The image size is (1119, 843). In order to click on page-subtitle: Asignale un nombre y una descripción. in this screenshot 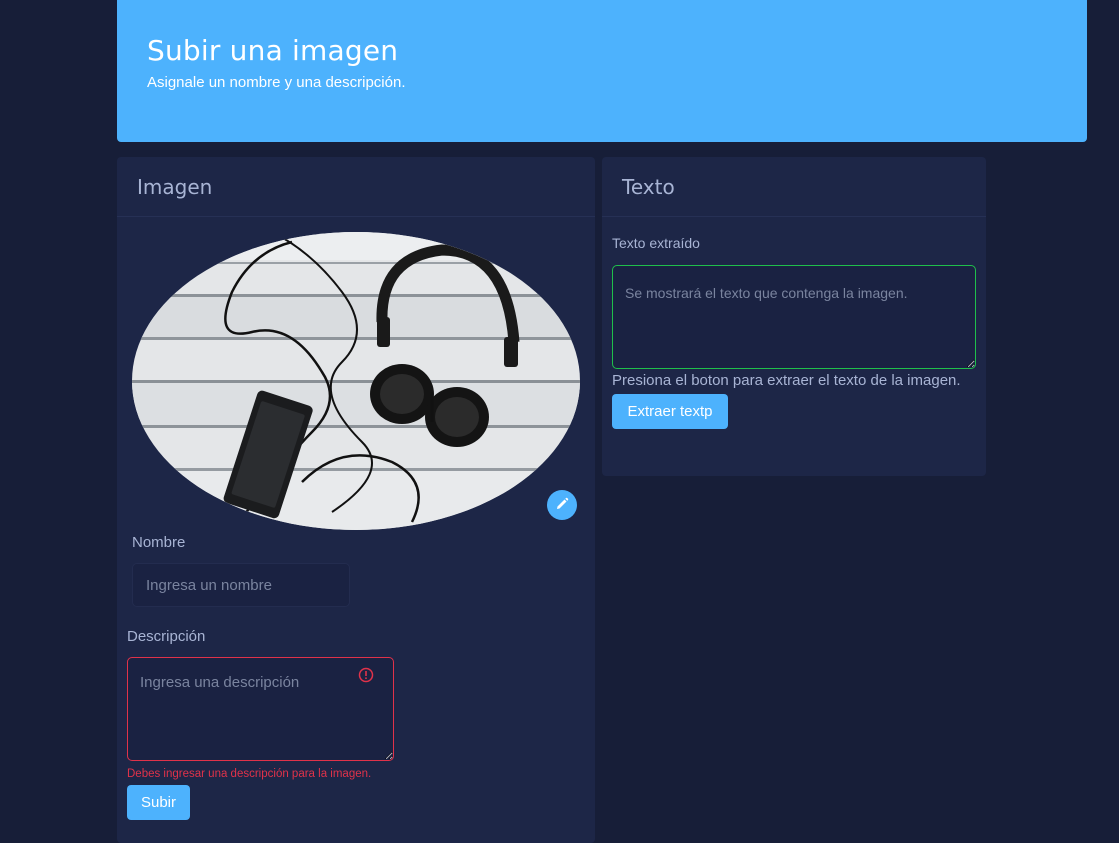, I will do `click(276, 82)`.